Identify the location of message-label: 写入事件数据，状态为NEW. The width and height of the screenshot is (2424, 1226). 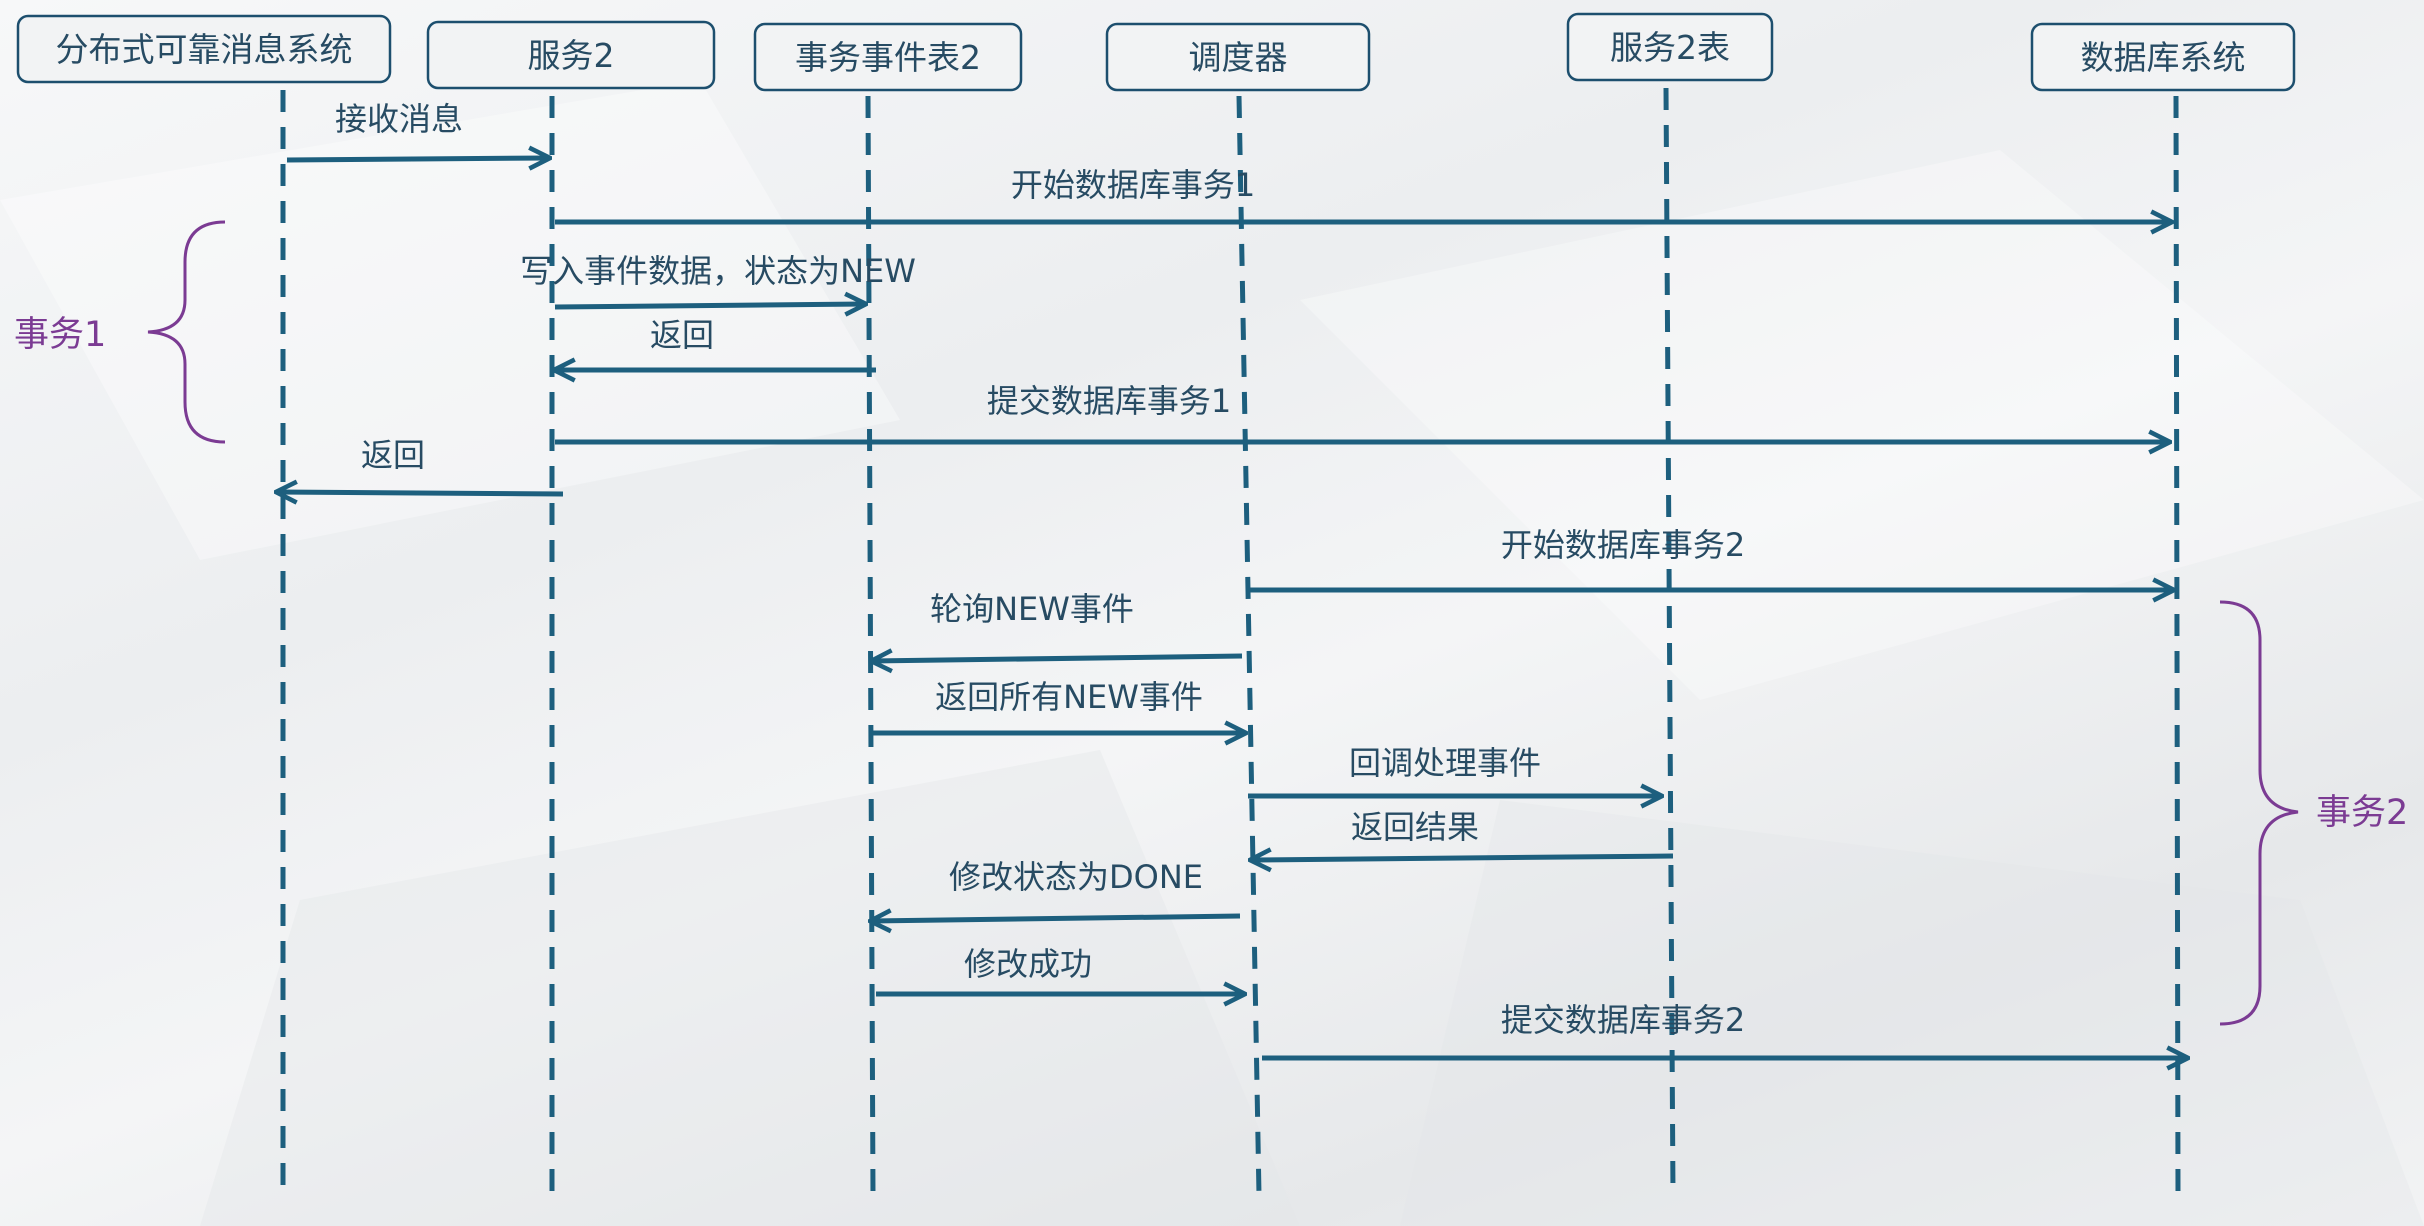
(718, 271).